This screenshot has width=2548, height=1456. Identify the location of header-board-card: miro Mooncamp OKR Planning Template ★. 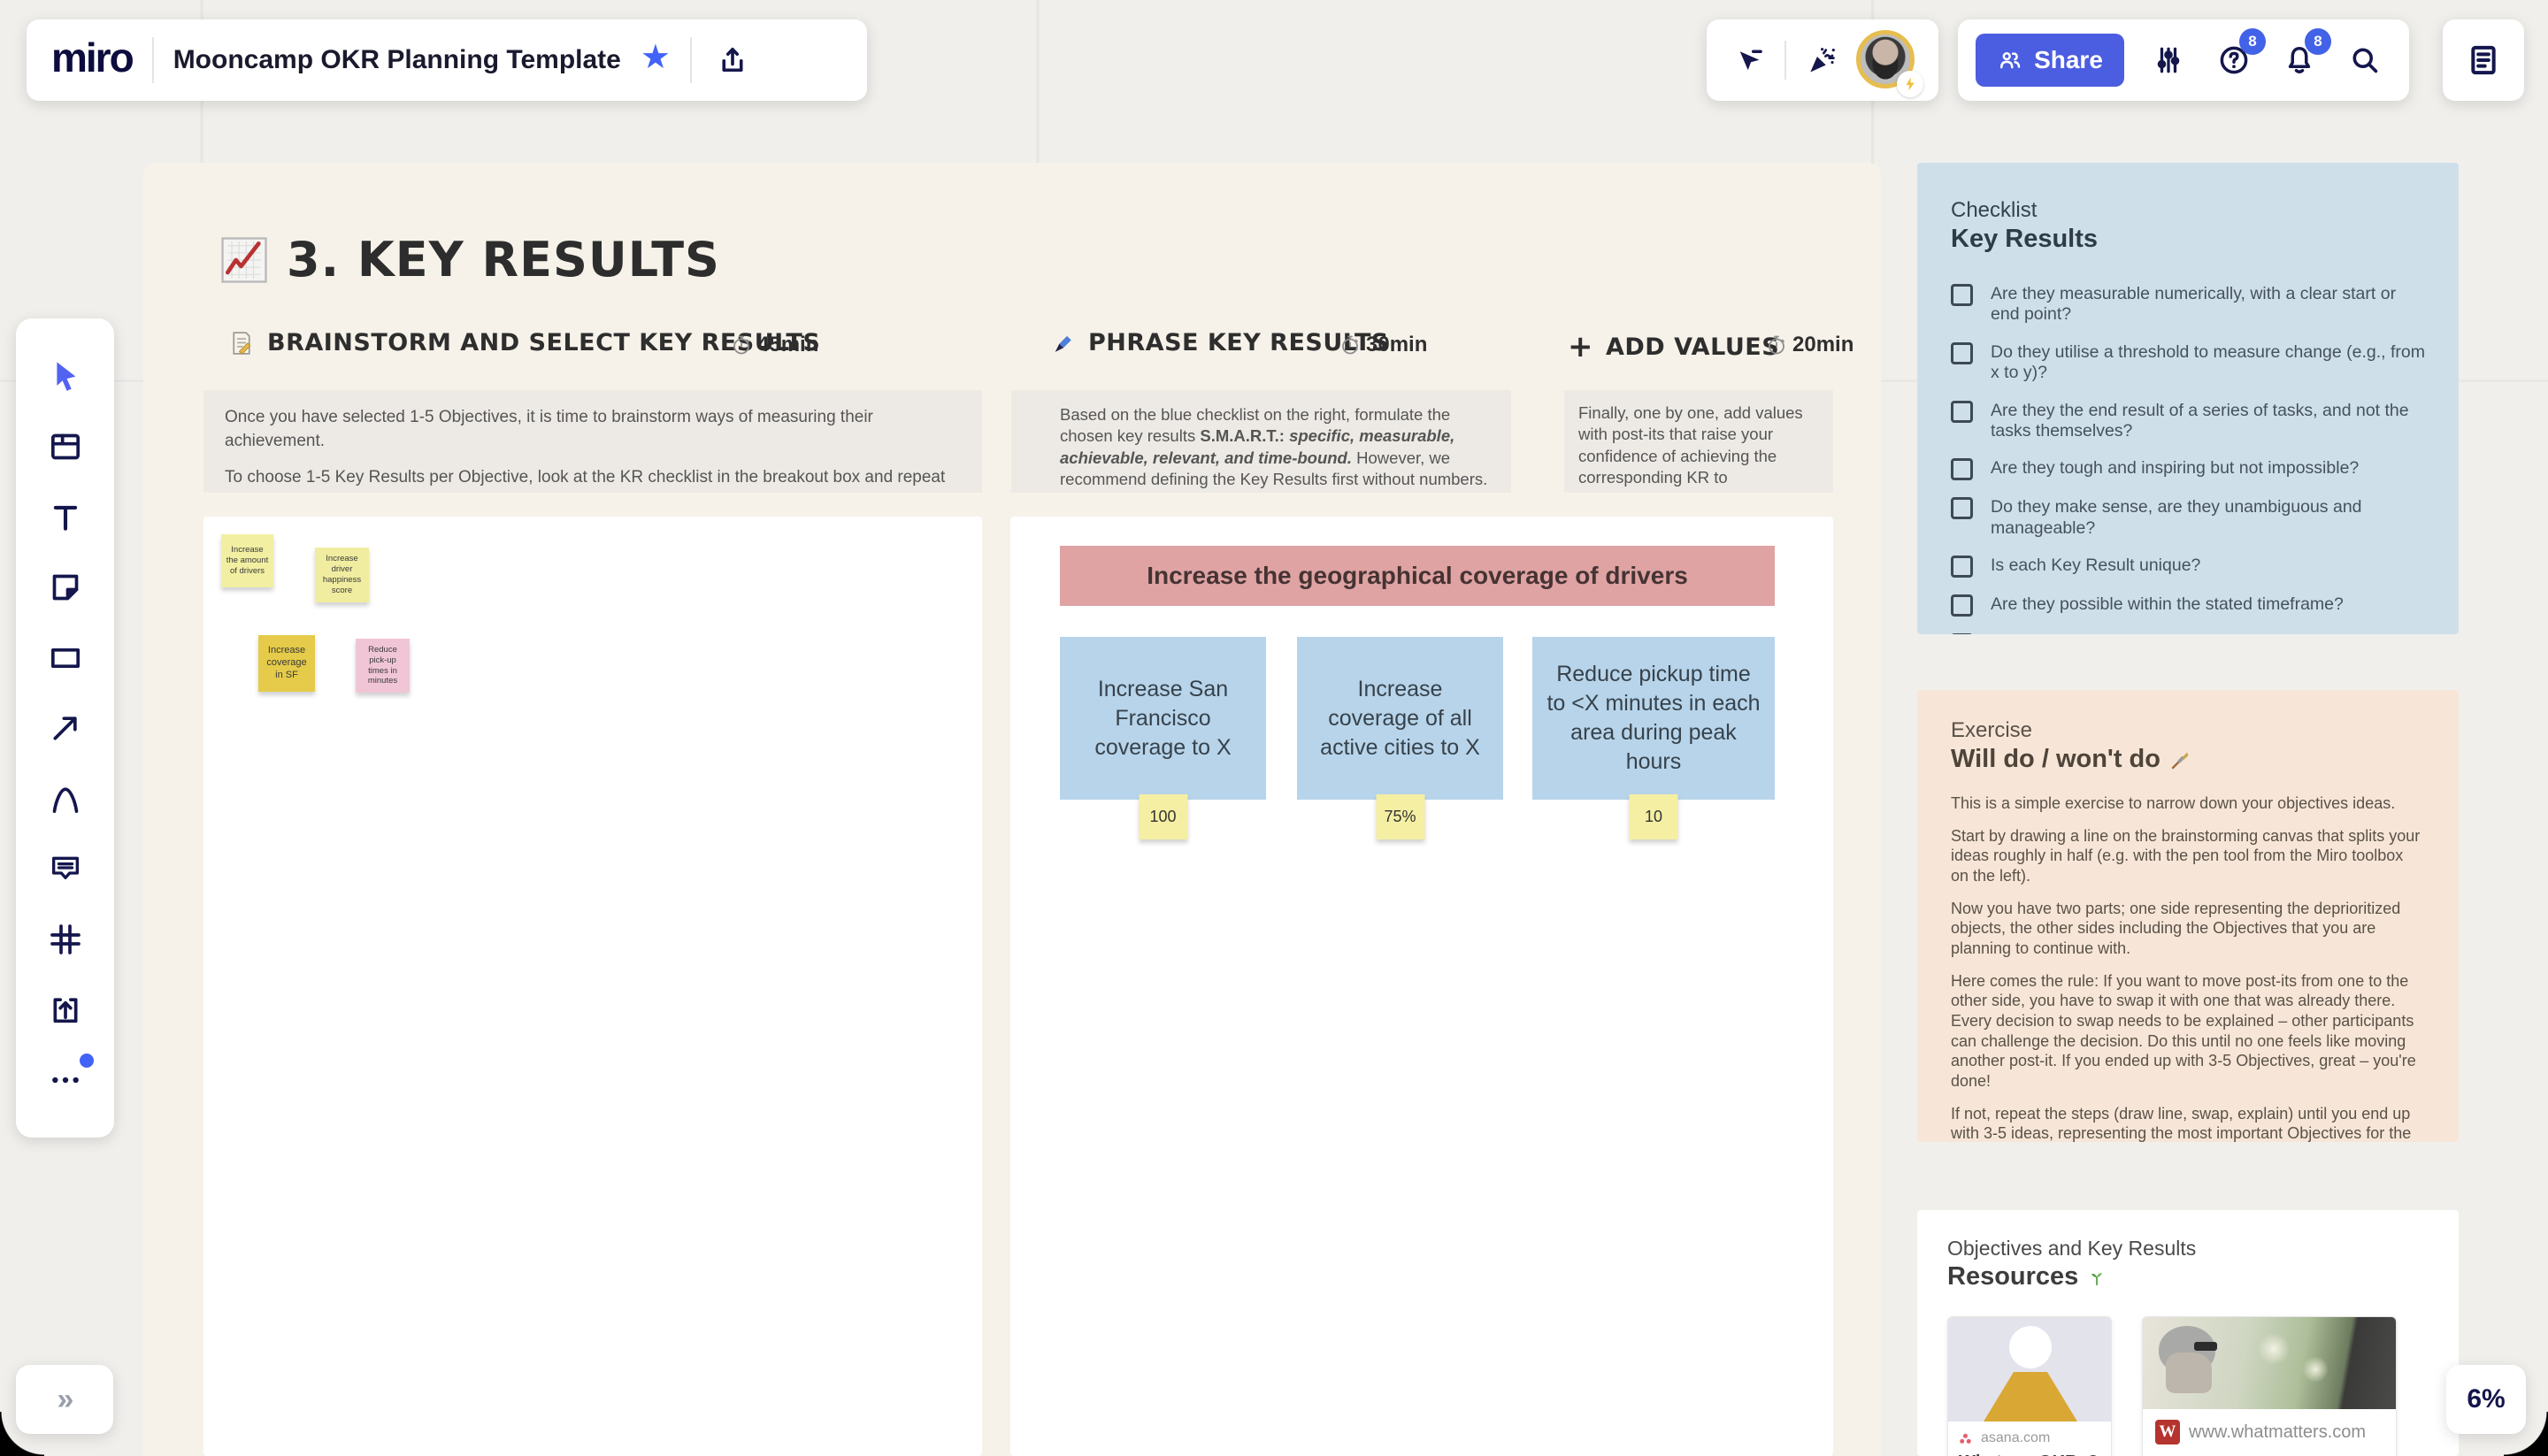
(447, 60).